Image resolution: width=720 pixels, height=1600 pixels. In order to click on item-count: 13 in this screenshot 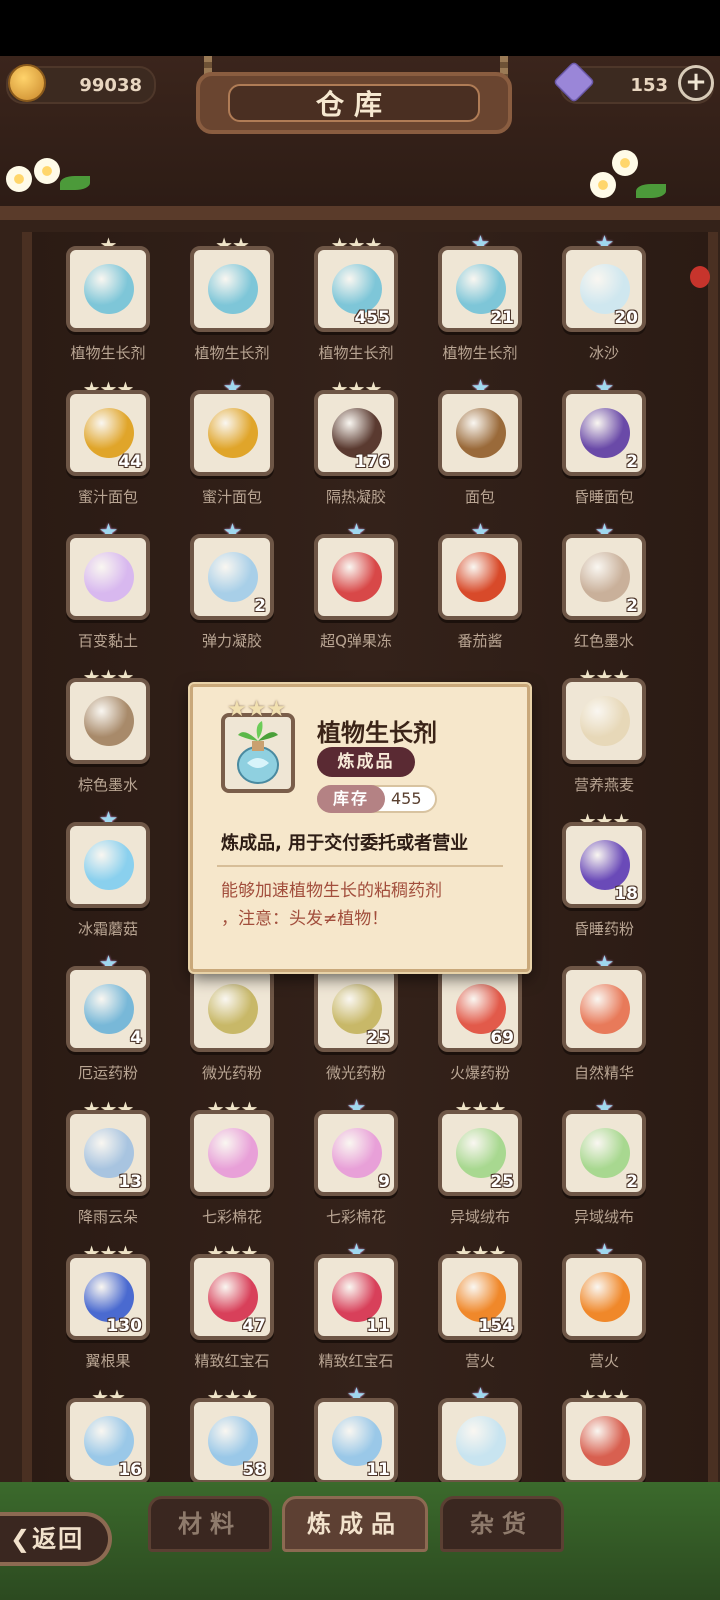, I will do `click(130, 1182)`.